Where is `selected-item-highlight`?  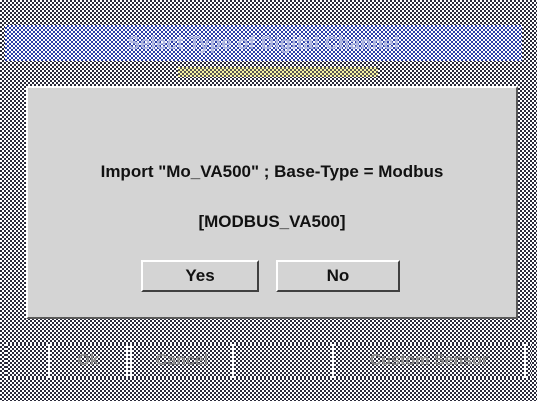
selected-item-highlight is located at coordinates (278, 72).